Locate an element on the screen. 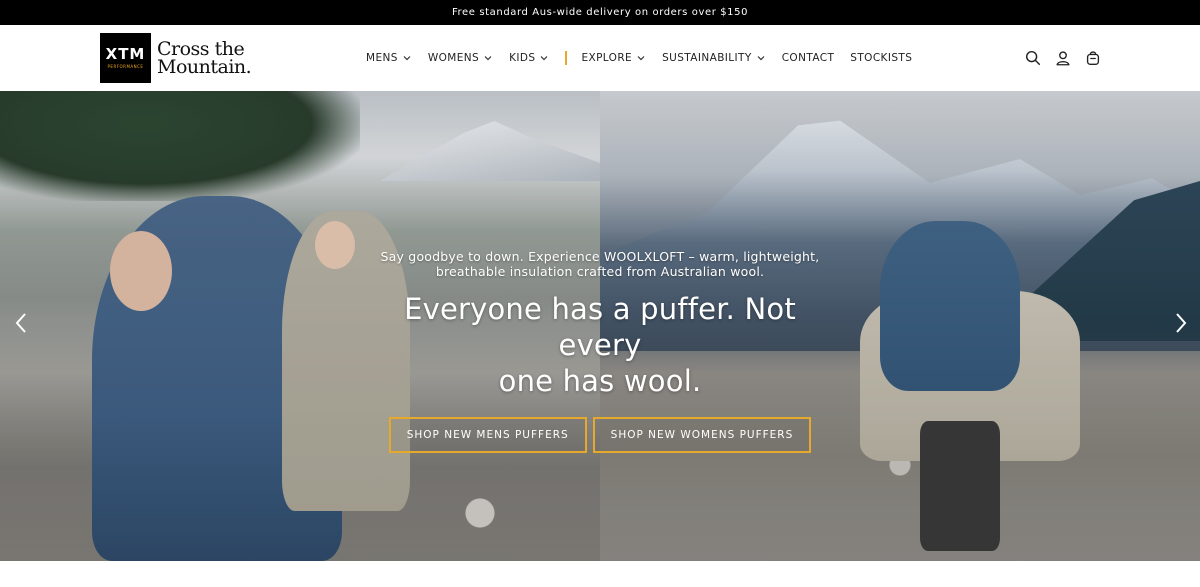 The image size is (1200, 587). nav-item-sustainability: SUSTAINABILITY is located at coordinates (714, 58).